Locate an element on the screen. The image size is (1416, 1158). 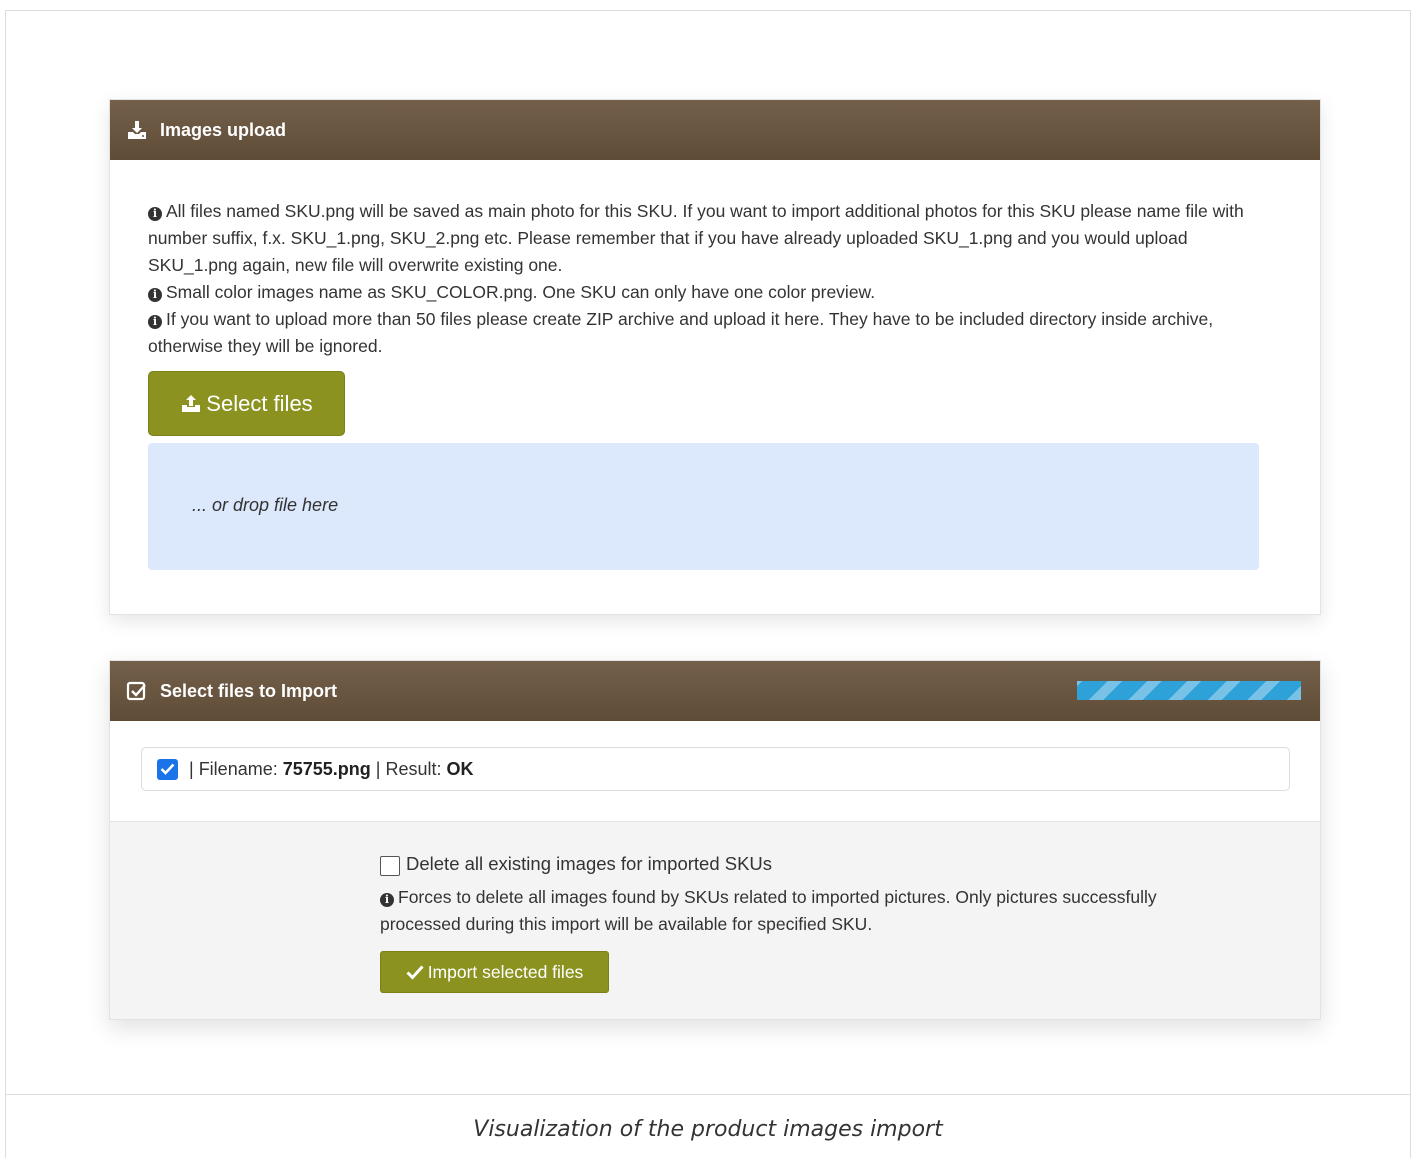
upload-icon is located at coordinates (191, 403).